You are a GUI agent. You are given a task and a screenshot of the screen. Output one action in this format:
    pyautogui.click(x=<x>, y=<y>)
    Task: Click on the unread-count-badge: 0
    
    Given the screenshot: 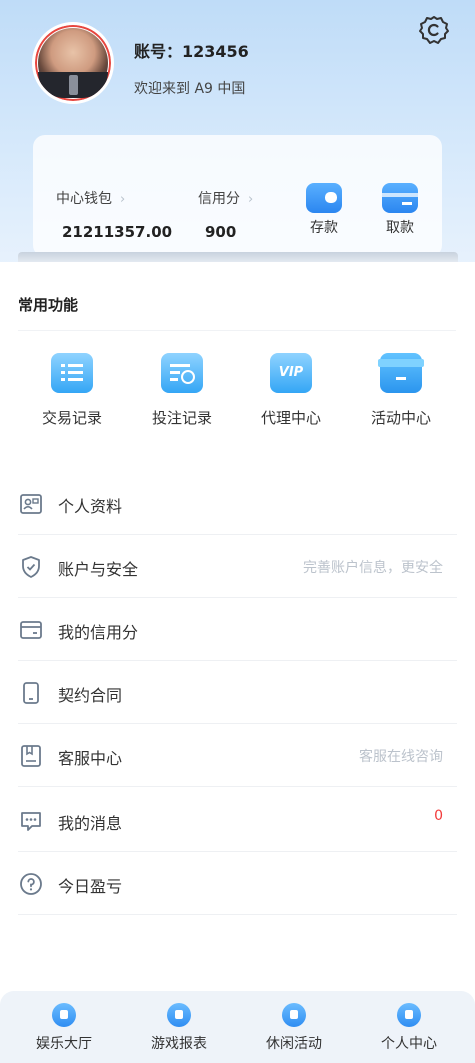 What is the action you would take?
    pyautogui.click(x=438, y=816)
    